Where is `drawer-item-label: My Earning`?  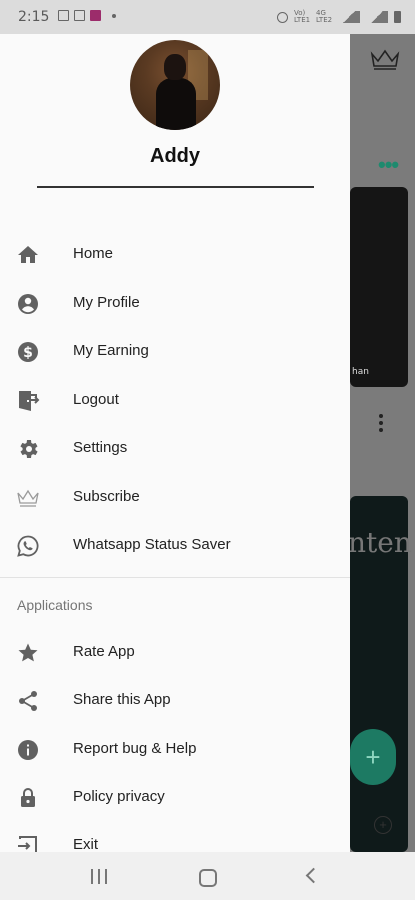
drawer-item-label: My Earning is located at coordinates (111, 350).